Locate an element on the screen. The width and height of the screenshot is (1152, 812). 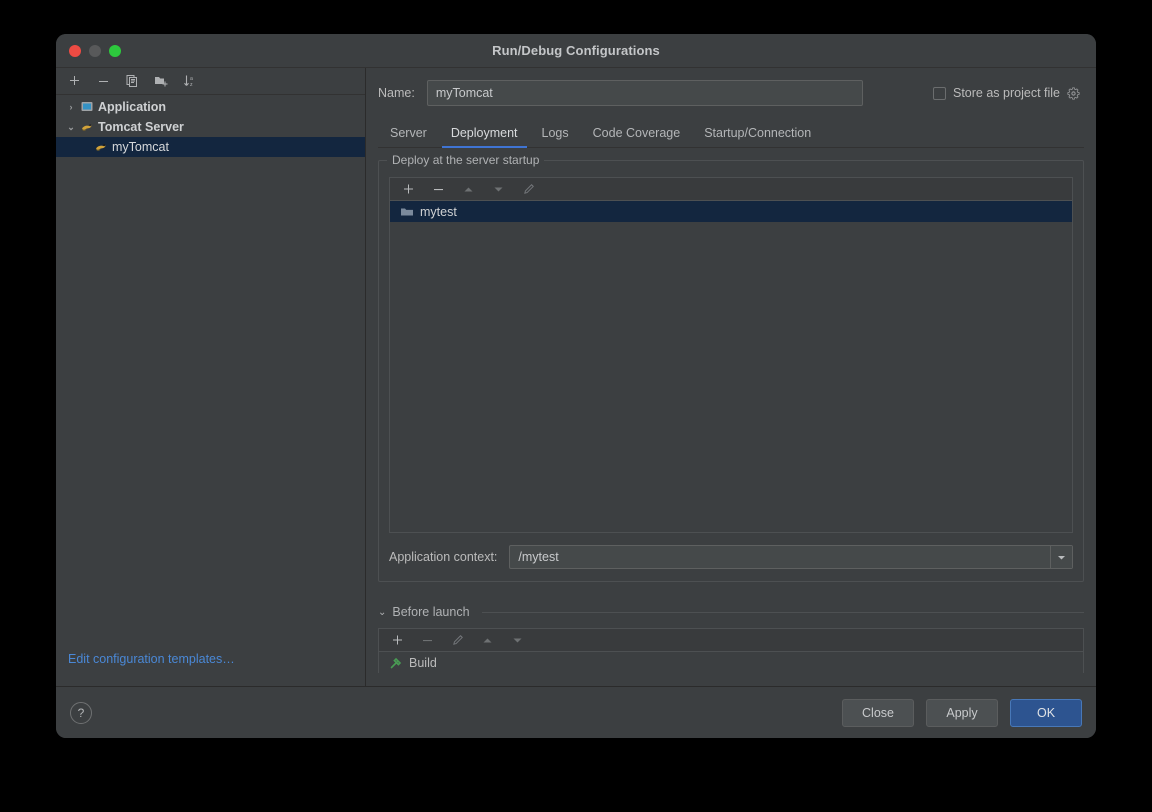
dialog-footer: ? Close Apply OK is located at coordinates (576, 712).